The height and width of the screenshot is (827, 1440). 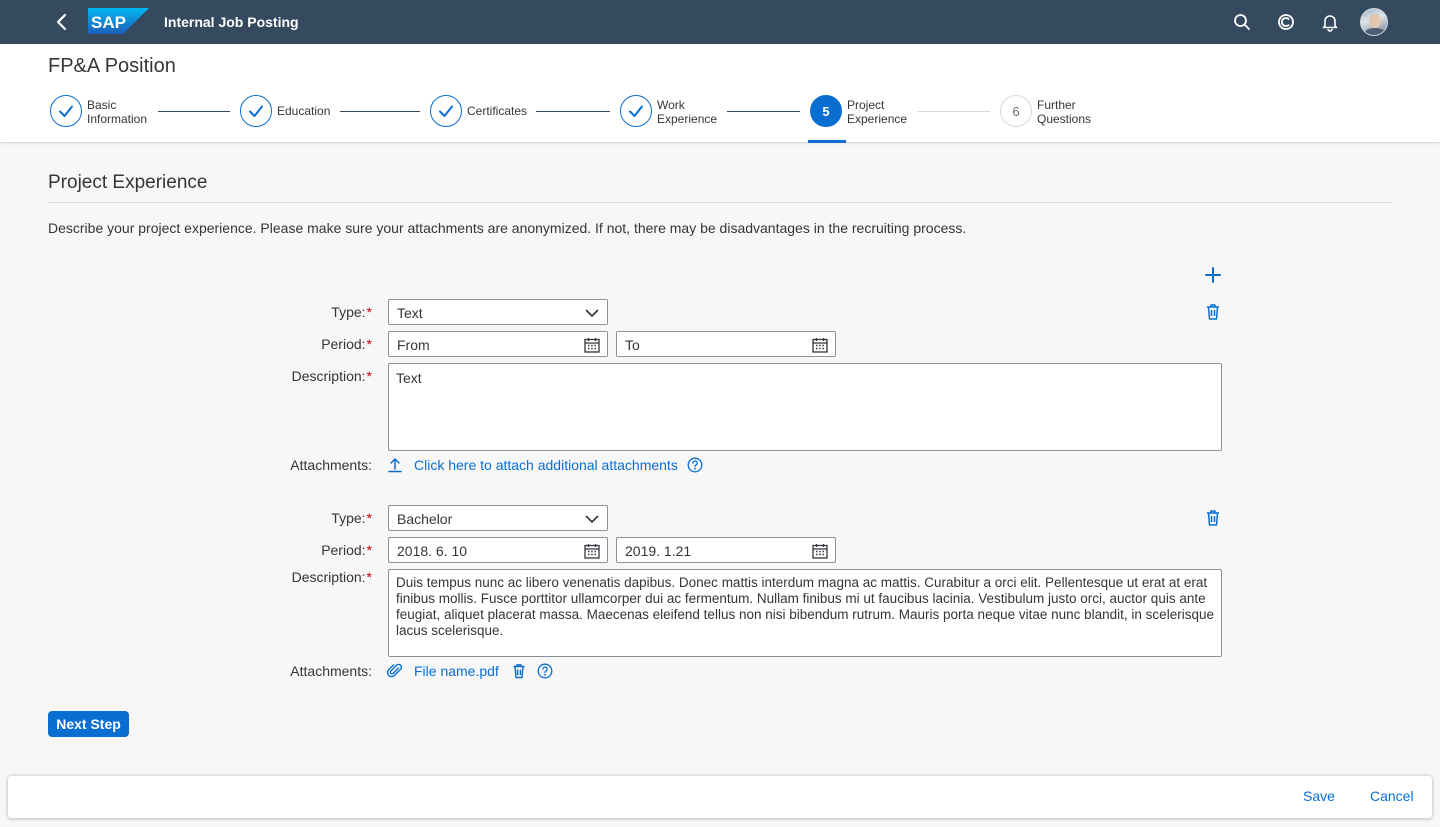 I want to click on step-work-experience: Work Experience, so click(x=670, y=113).